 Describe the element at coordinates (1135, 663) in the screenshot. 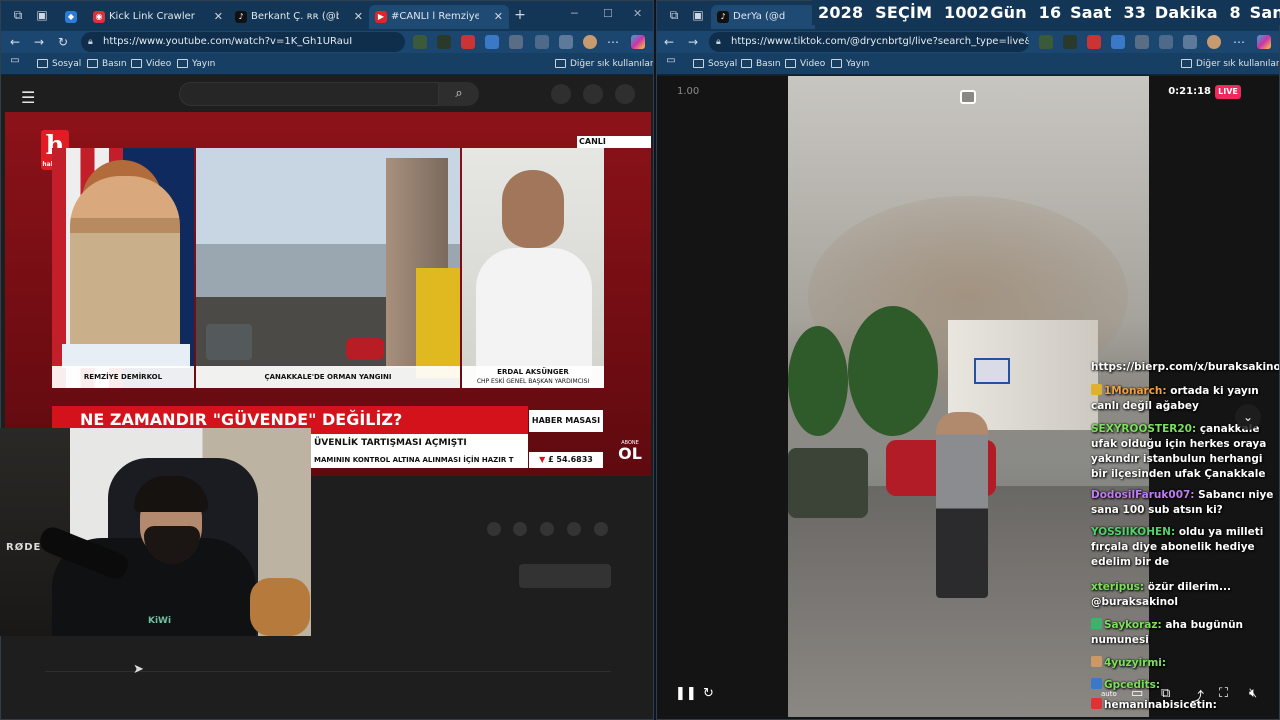

I see `chat-user: 4yuzyirmi:` at that location.